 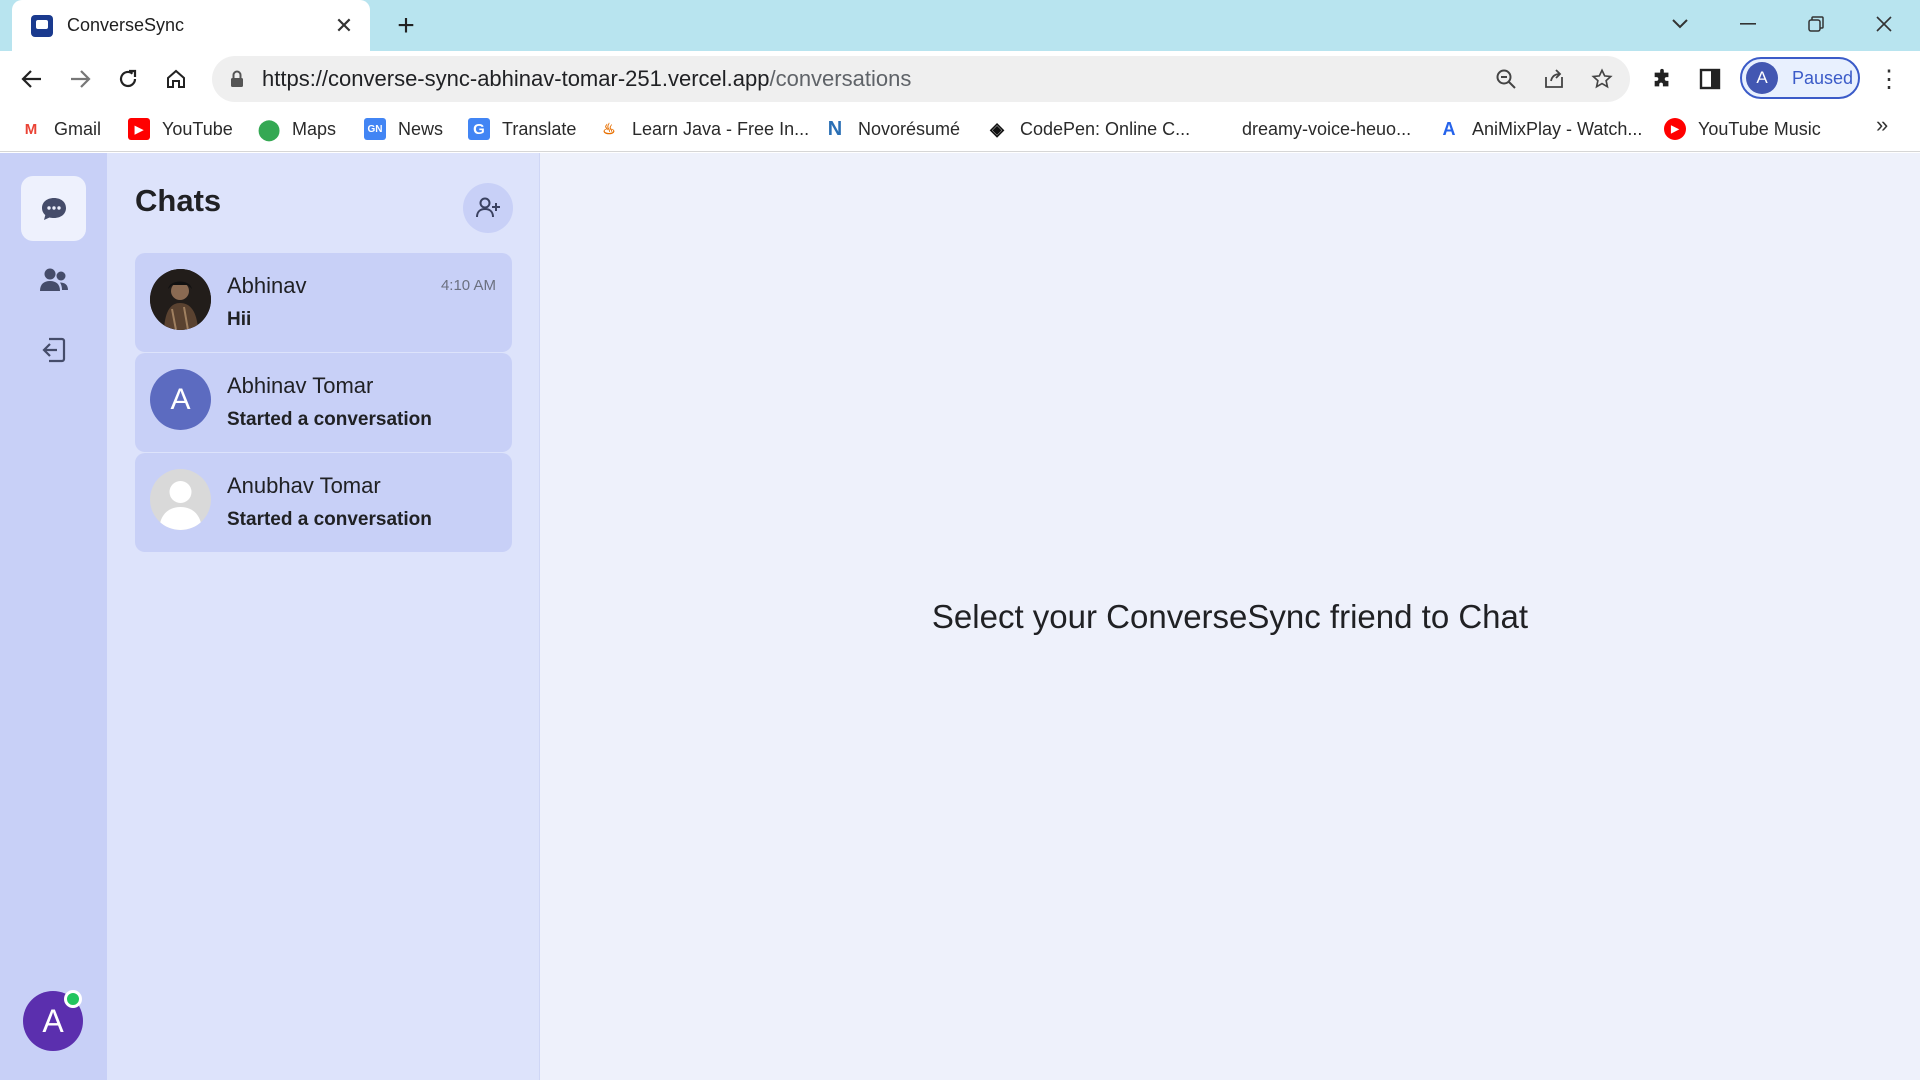 What do you see at coordinates (78, 128) in the screenshot?
I see `bookmark-label: Gmail` at bounding box center [78, 128].